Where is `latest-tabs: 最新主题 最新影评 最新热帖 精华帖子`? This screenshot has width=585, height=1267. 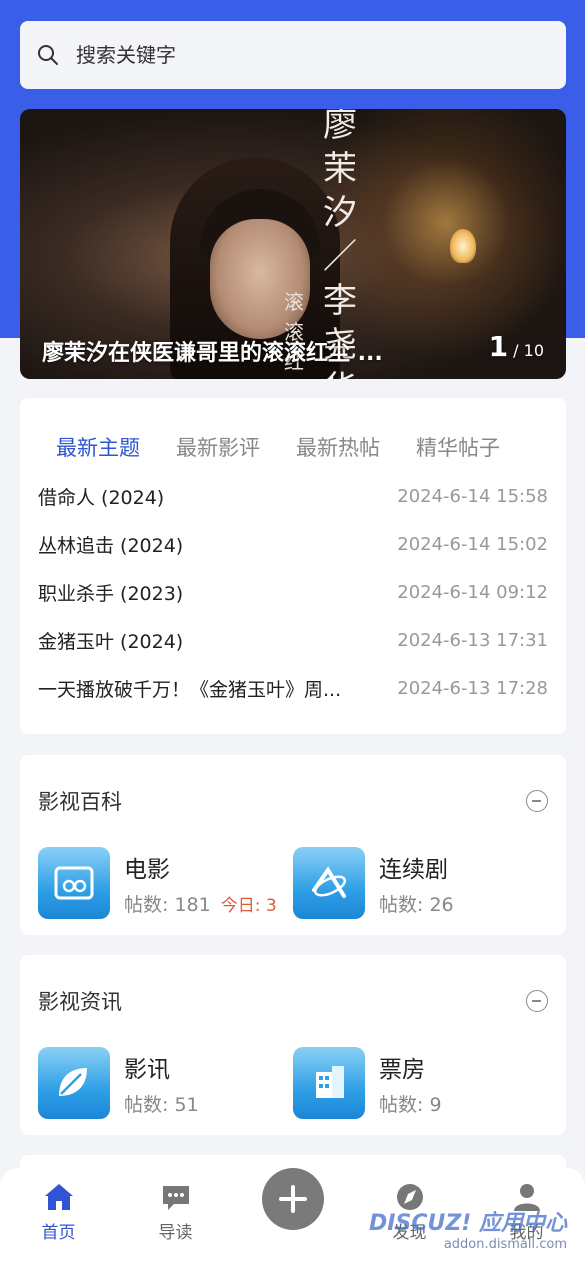 latest-tabs: 最新主题 最新影评 最新热帖 精华帖子 is located at coordinates (293, 430).